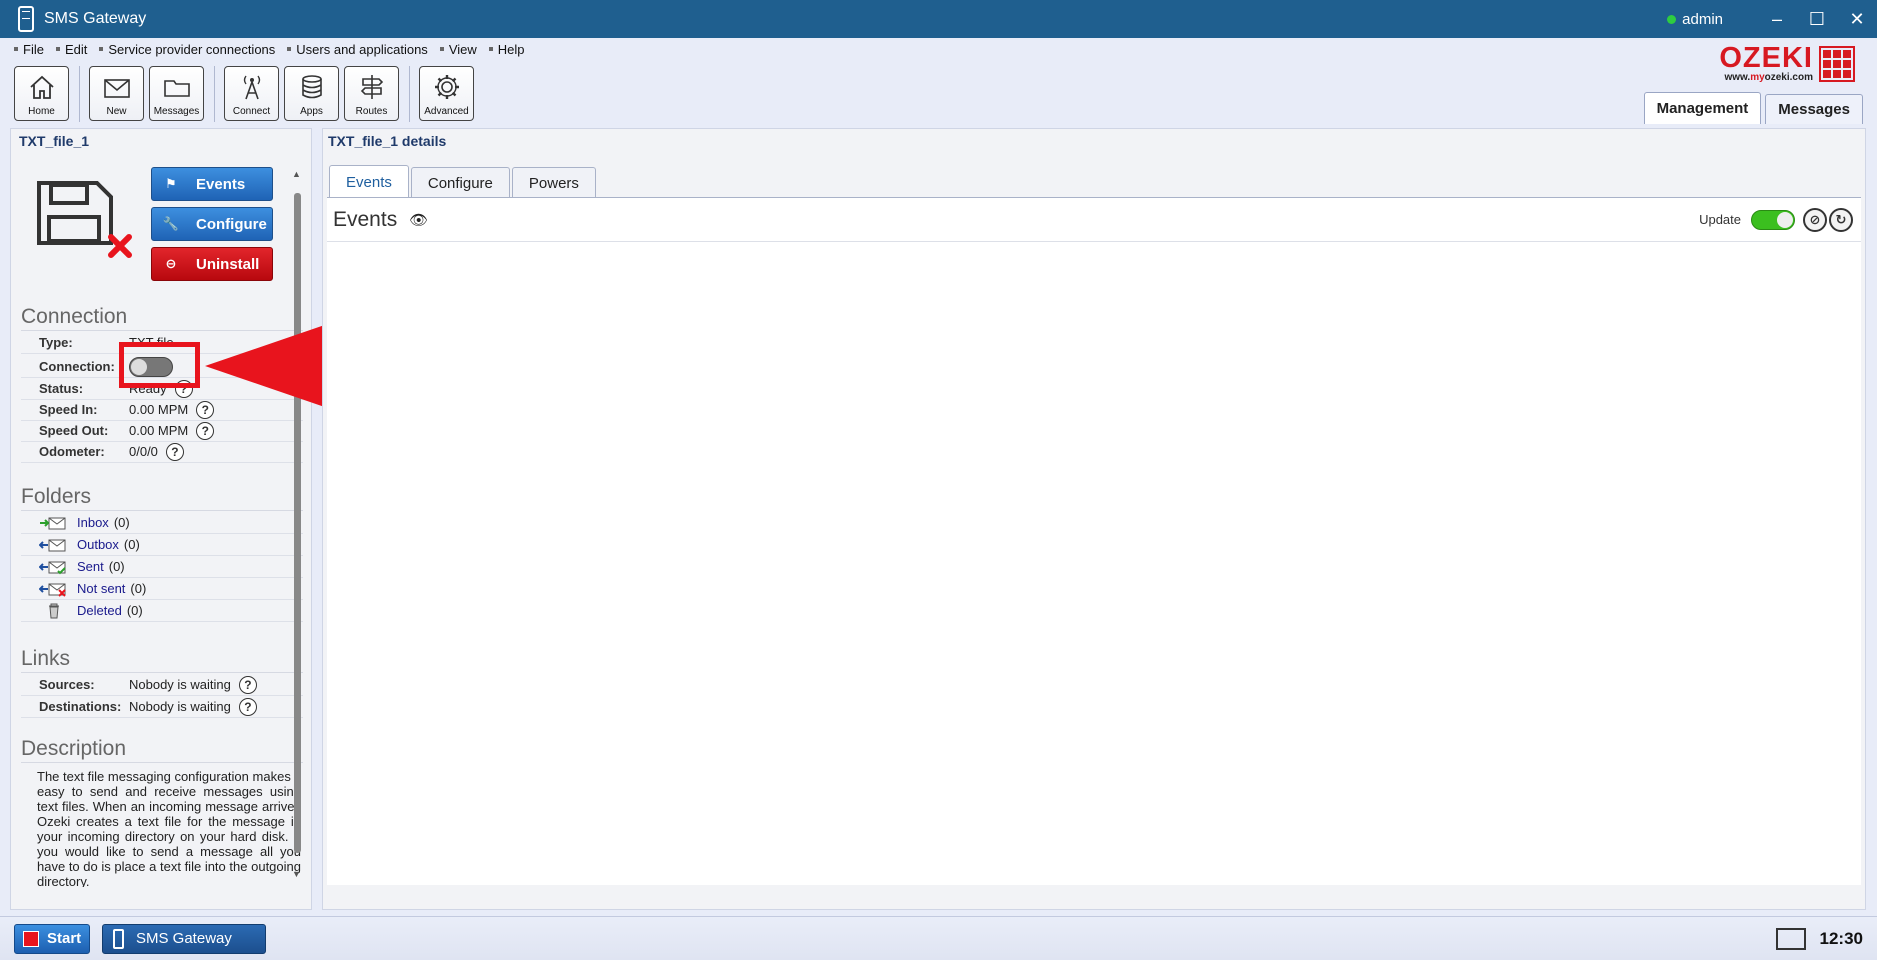 Image resolution: width=1877 pixels, height=960 pixels. I want to click on scroll-up-arrow-icon: ▲, so click(296, 174).